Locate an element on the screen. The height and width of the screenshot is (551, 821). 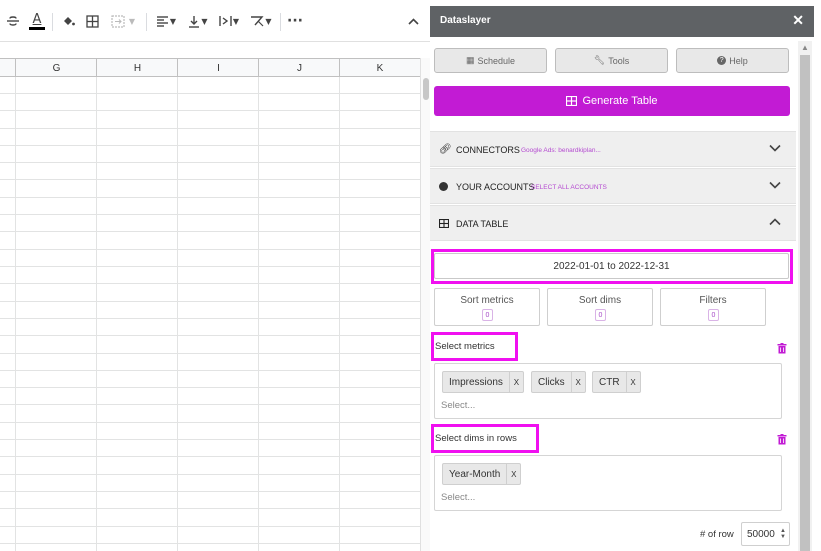
generate-table-label: Generate Table is located at coordinates (620, 101).